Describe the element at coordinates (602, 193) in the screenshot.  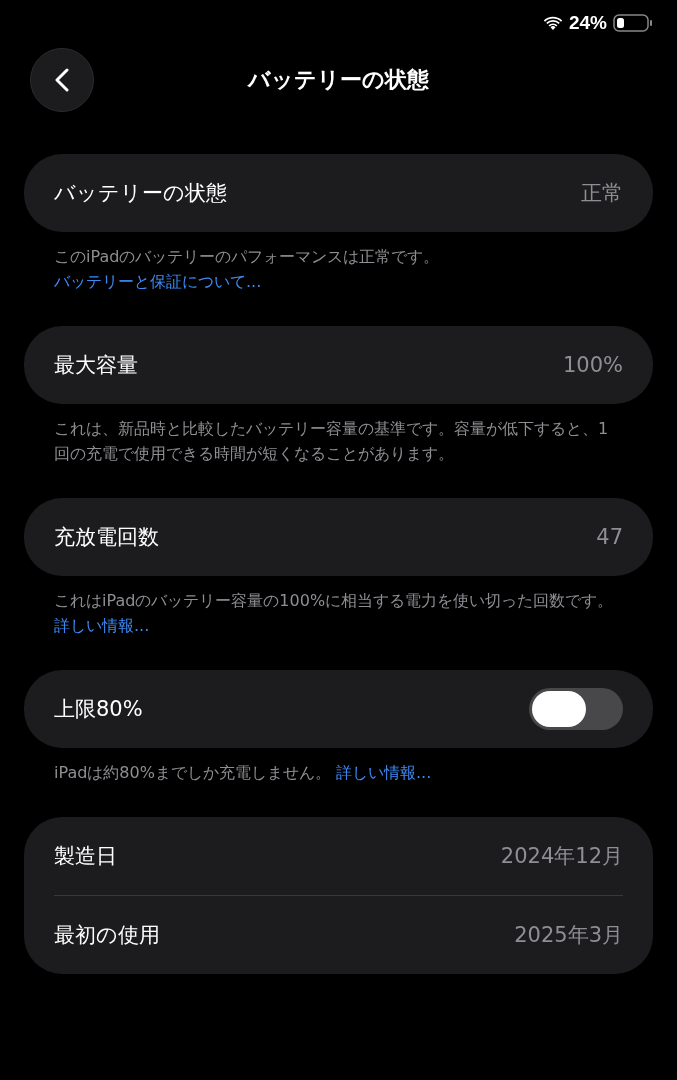
I see `row-value: 正常` at that location.